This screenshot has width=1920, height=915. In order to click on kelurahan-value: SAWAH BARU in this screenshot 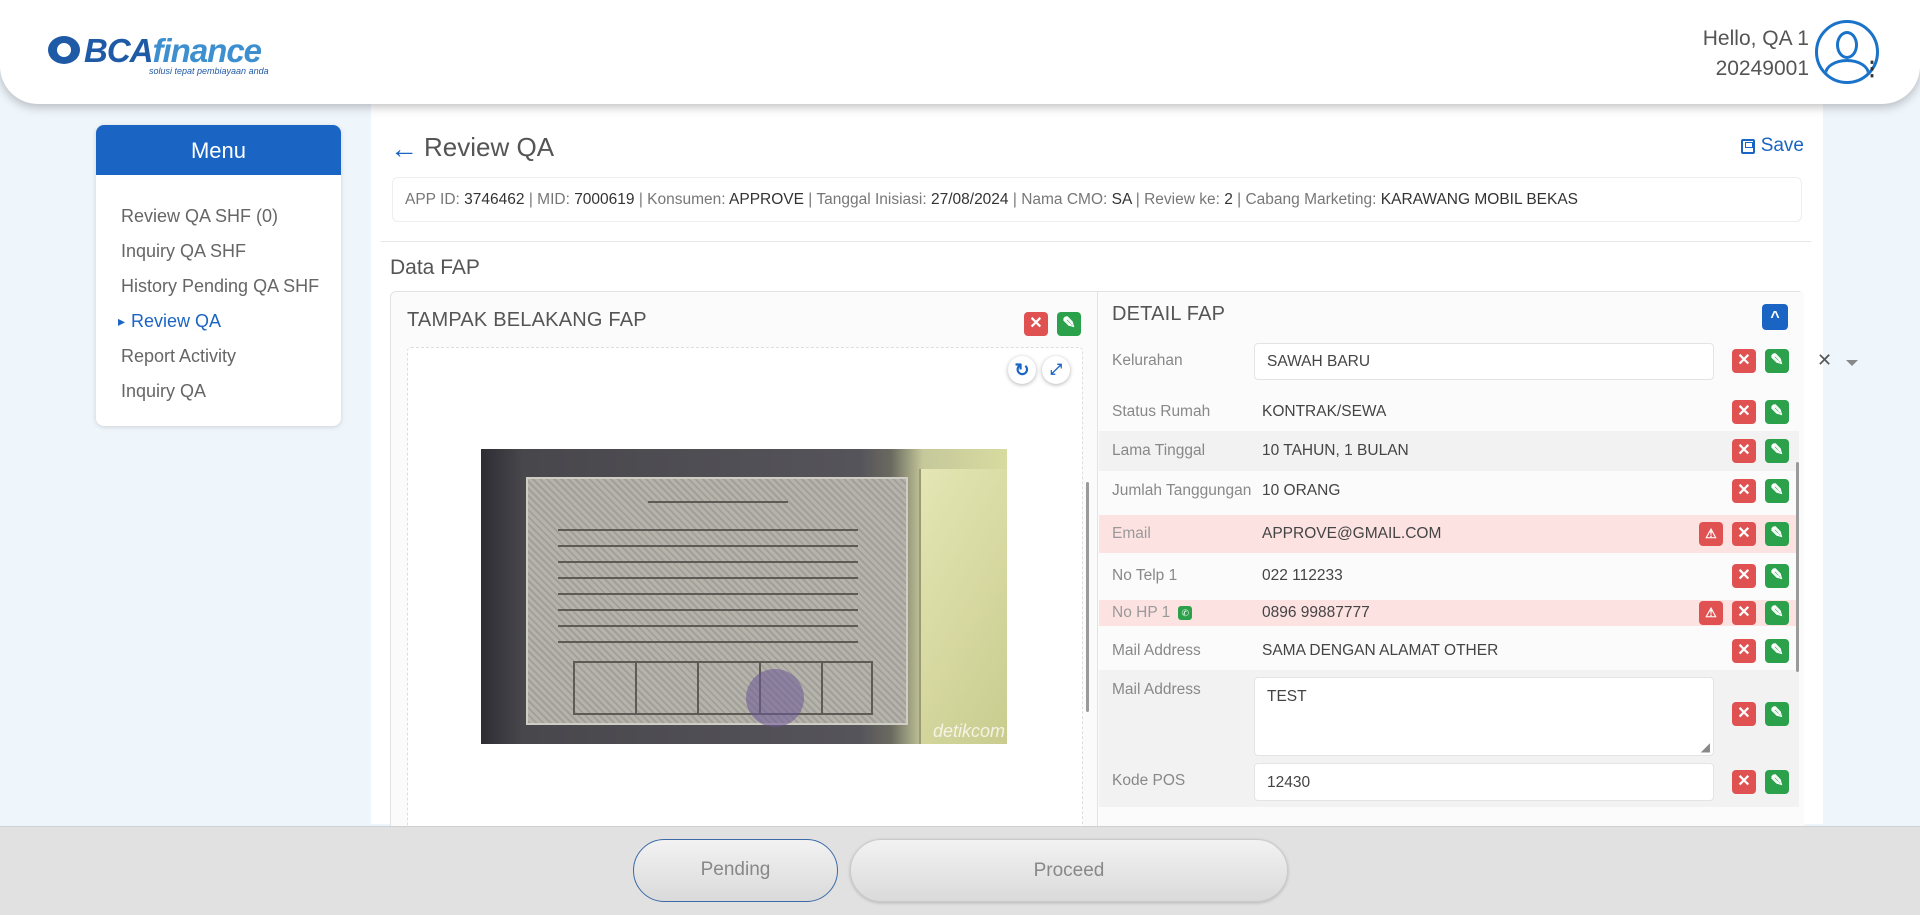, I will do `click(1319, 361)`.